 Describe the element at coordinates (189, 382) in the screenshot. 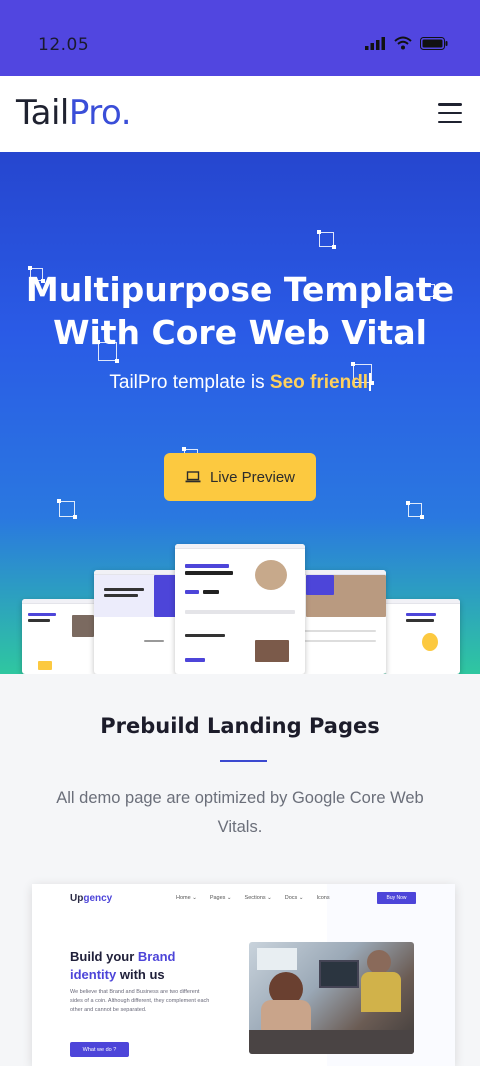

I see `hero-subtitle-prefix: TailPro template is` at that location.